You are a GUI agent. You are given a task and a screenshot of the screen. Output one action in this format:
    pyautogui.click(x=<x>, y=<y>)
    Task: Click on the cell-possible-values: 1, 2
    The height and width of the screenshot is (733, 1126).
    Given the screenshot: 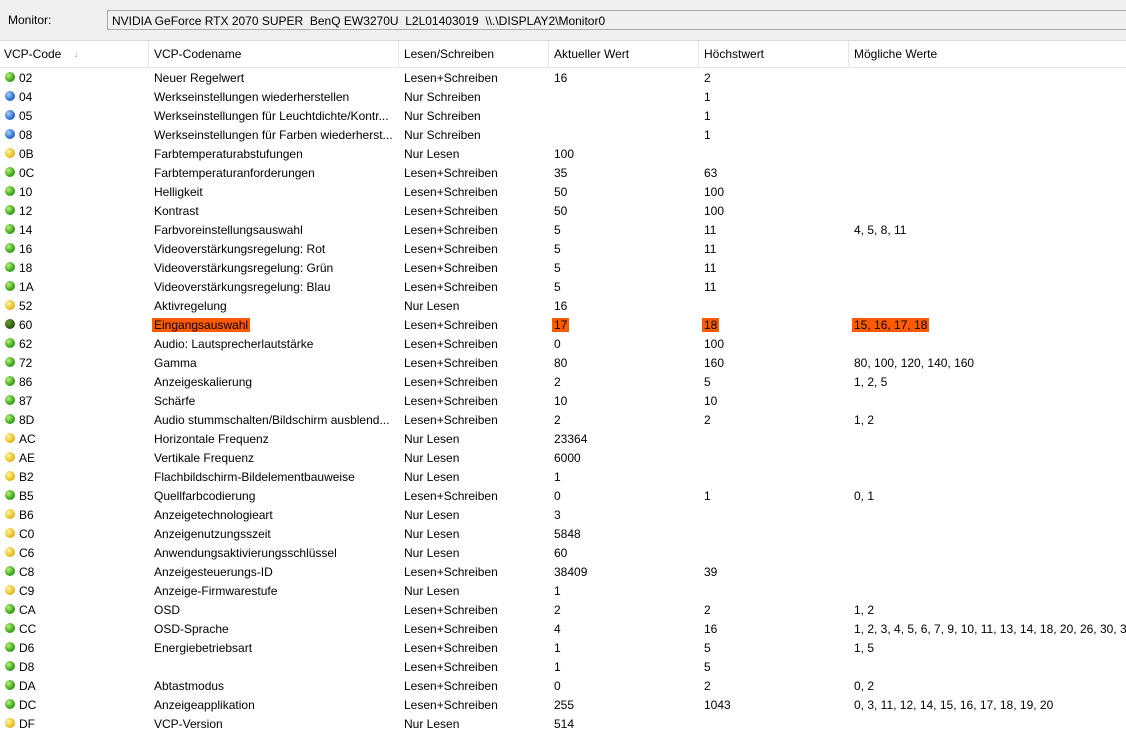 What is the action you would take?
    pyautogui.click(x=864, y=610)
    